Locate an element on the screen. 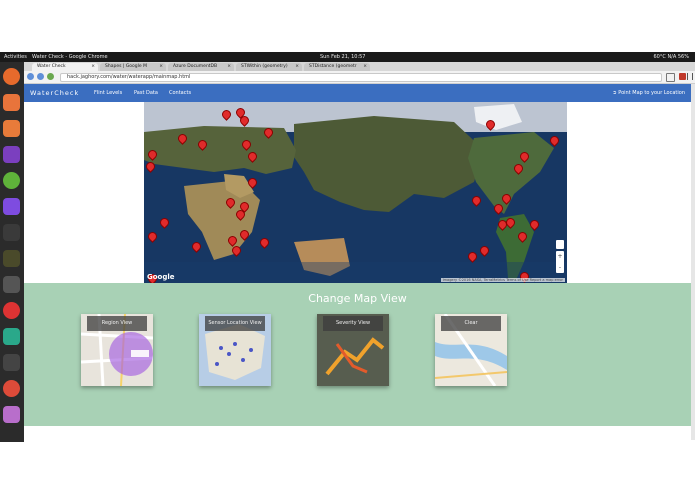  severity-view-card: Severity View is located at coordinates (353, 350).